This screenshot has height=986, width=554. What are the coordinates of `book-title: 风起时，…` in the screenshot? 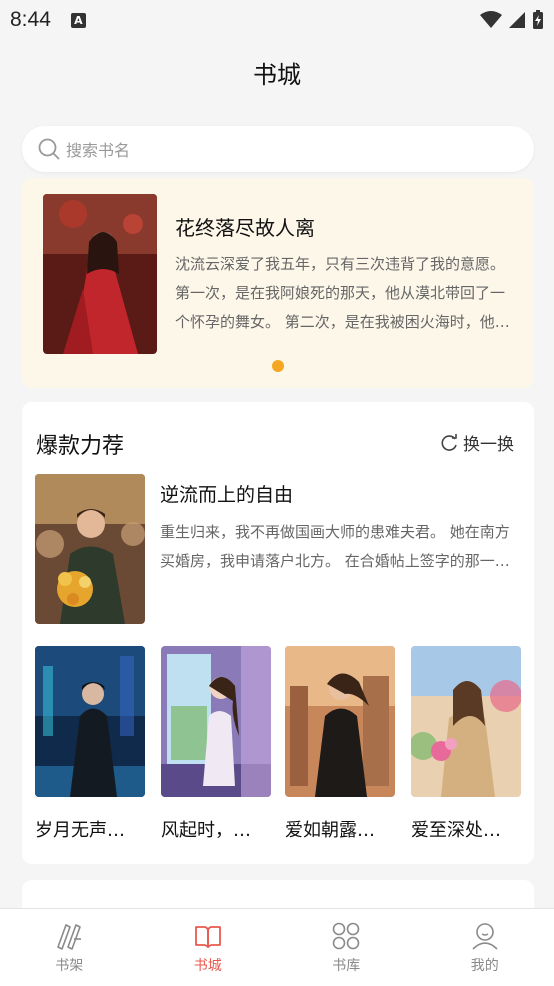 It's located at (216, 829).